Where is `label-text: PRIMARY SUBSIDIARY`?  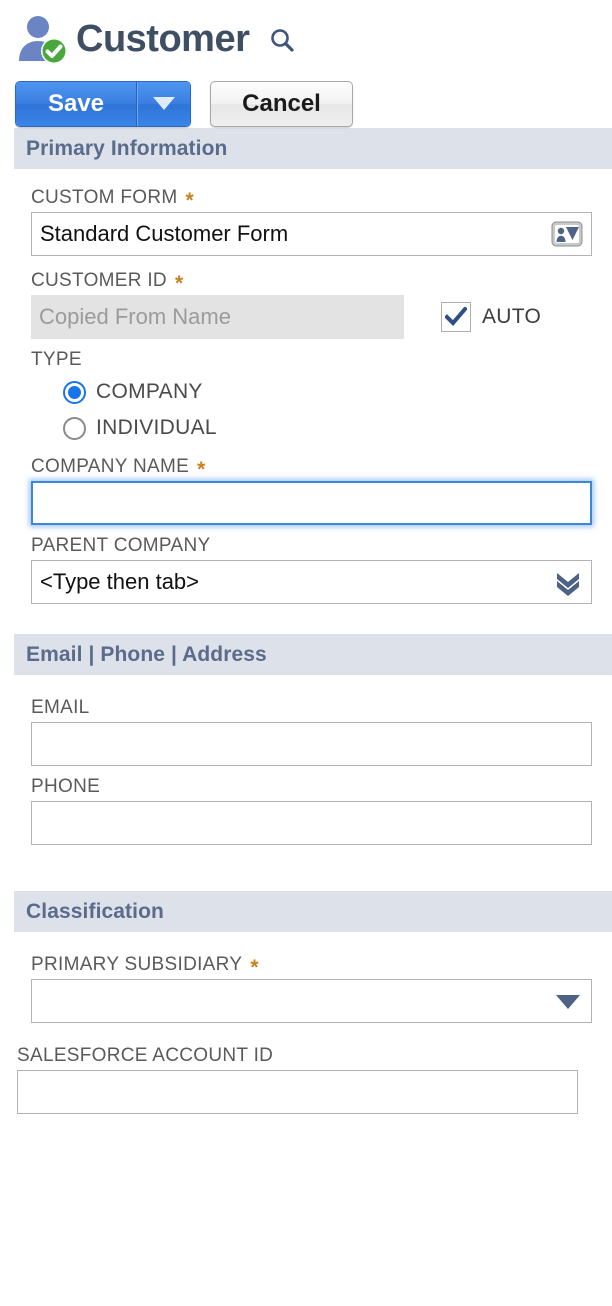 label-text: PRIMARY SUBSIDIARY is located at coordinates (137, 964).